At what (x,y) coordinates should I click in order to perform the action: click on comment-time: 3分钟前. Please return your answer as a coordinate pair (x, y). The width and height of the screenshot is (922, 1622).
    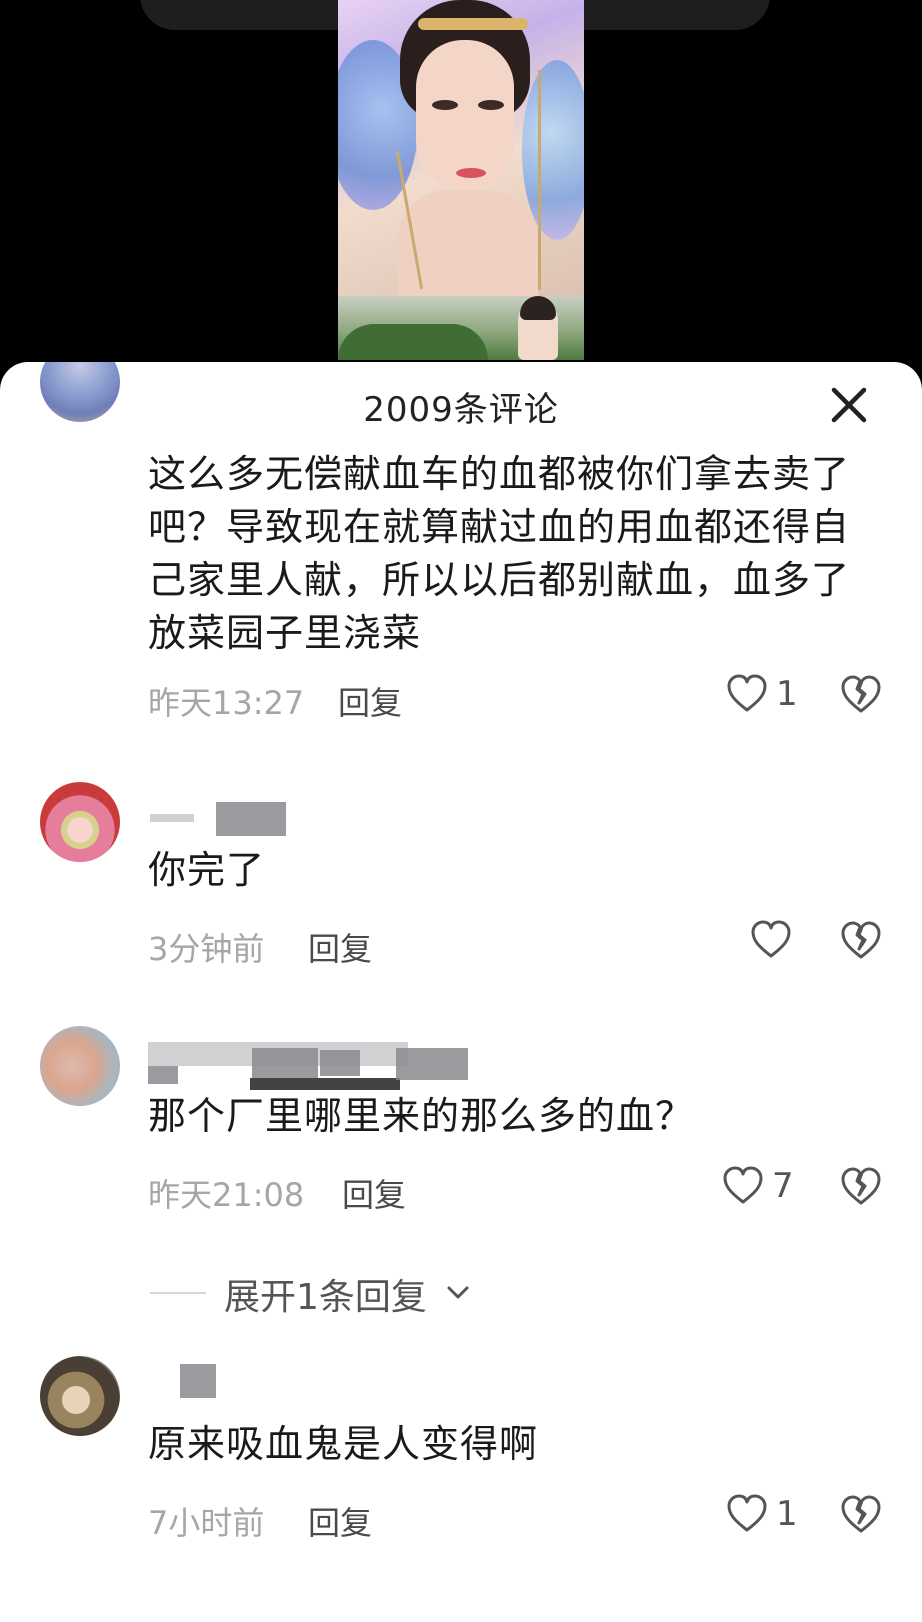
    Looking at the image, I should click on (206, 949).